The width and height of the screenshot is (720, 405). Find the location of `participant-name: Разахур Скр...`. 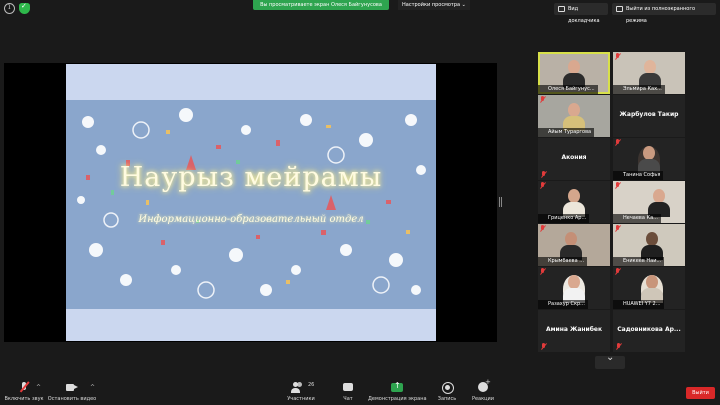

participant-name: Разахур Скр... is located at coordinates (563, 304).